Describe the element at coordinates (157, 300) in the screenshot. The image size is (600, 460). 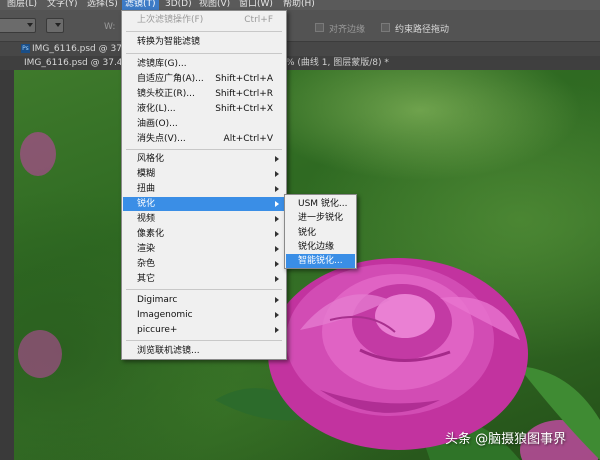
I see `menu-item-label: Digimarc` at that location.